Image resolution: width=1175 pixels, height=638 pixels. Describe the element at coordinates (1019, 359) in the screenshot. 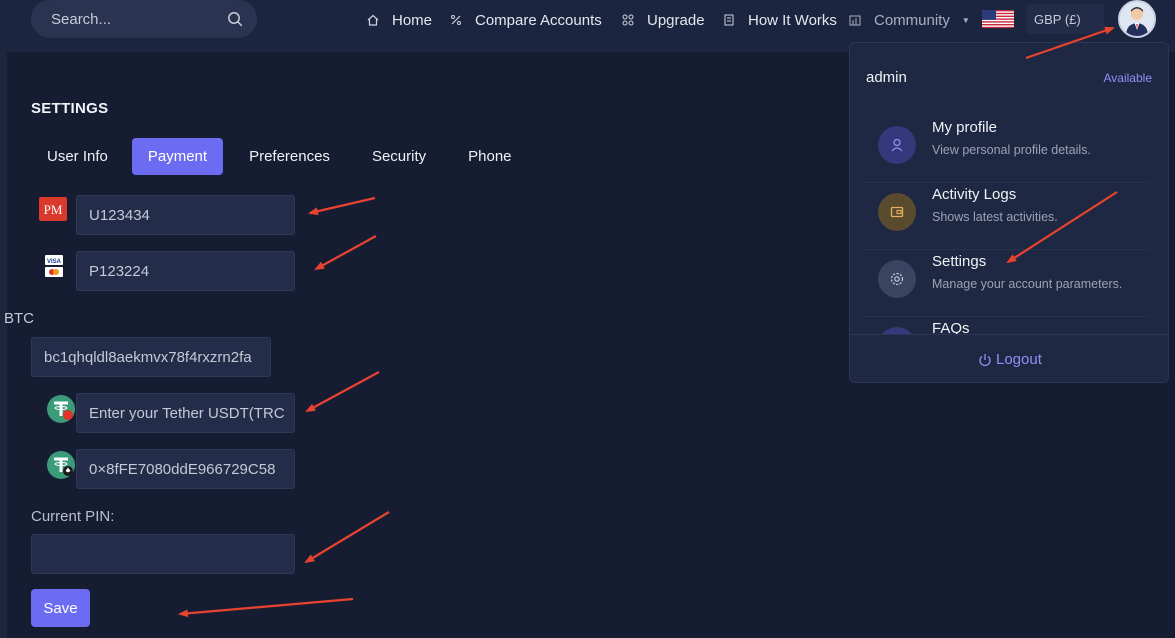

I see `logout-label: Logout` at that location.